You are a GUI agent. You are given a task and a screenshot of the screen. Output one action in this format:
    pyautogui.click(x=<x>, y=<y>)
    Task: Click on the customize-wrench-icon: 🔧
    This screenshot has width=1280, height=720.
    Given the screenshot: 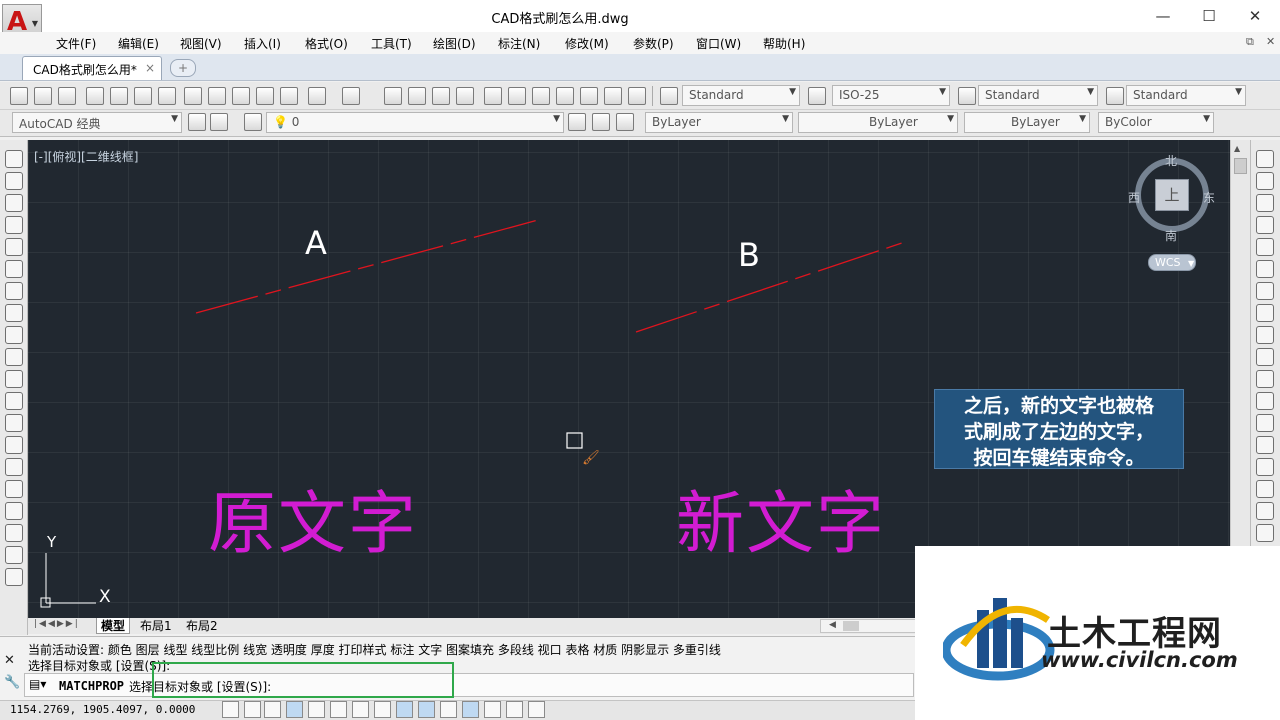 What is the action you would take?
    pyautogui.click(x=12, y=682)
    